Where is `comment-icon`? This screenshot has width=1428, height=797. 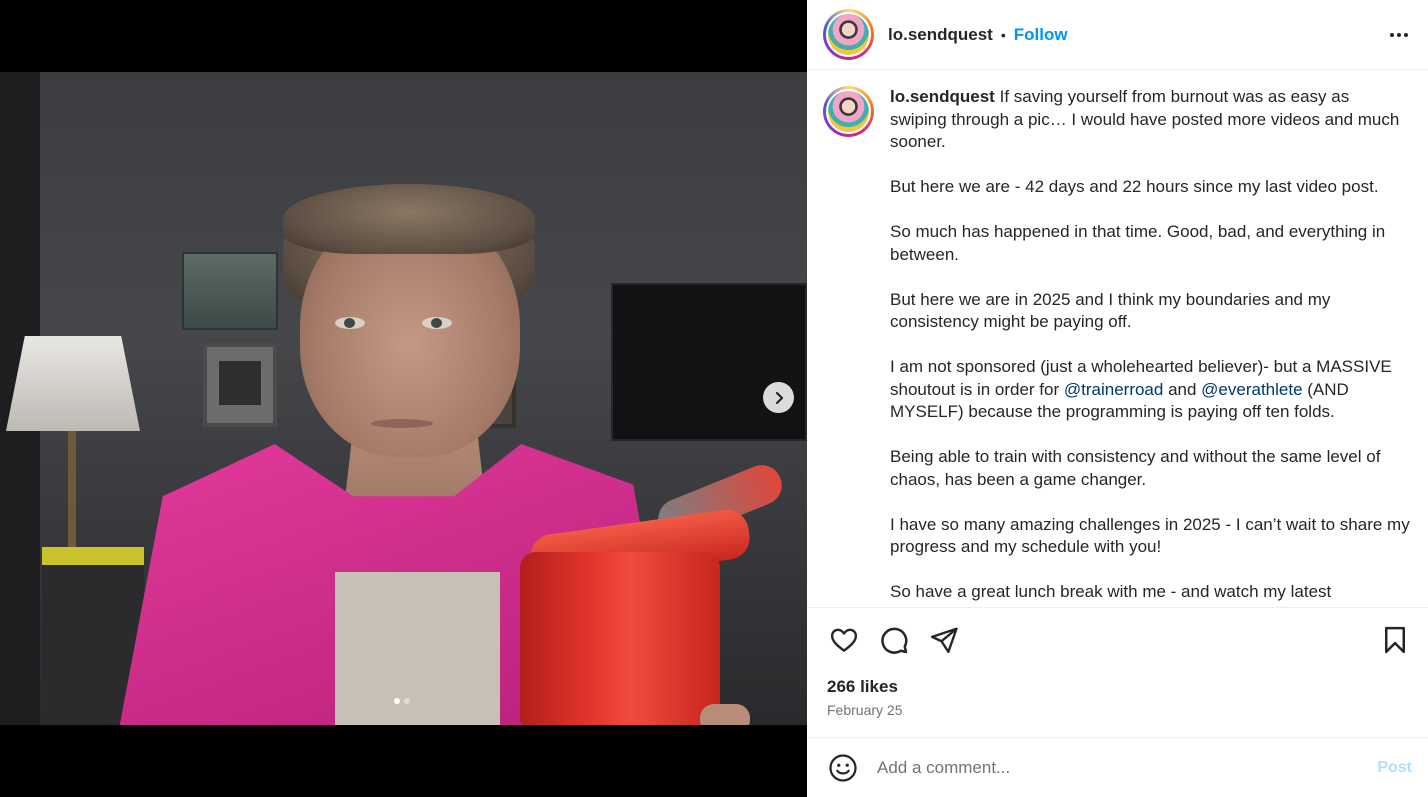
comment-icon is located at coordinates (894, 640).